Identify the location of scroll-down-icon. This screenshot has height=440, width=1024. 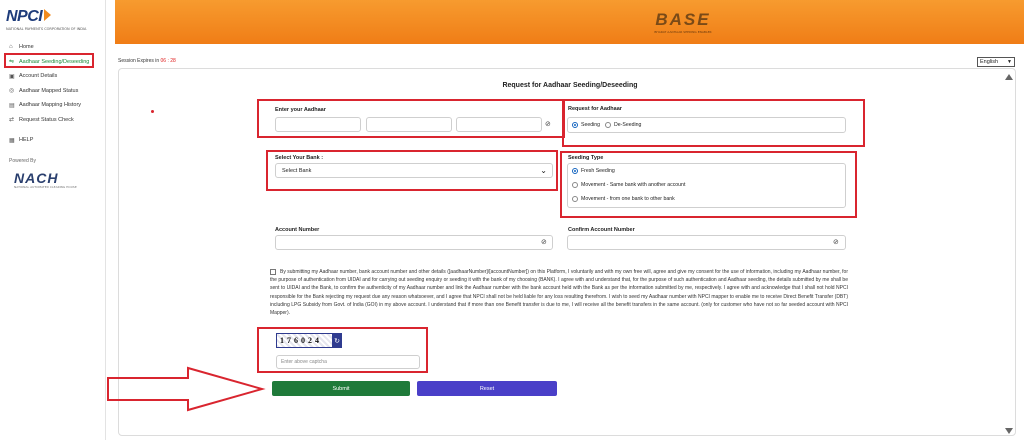
(1009, 431).